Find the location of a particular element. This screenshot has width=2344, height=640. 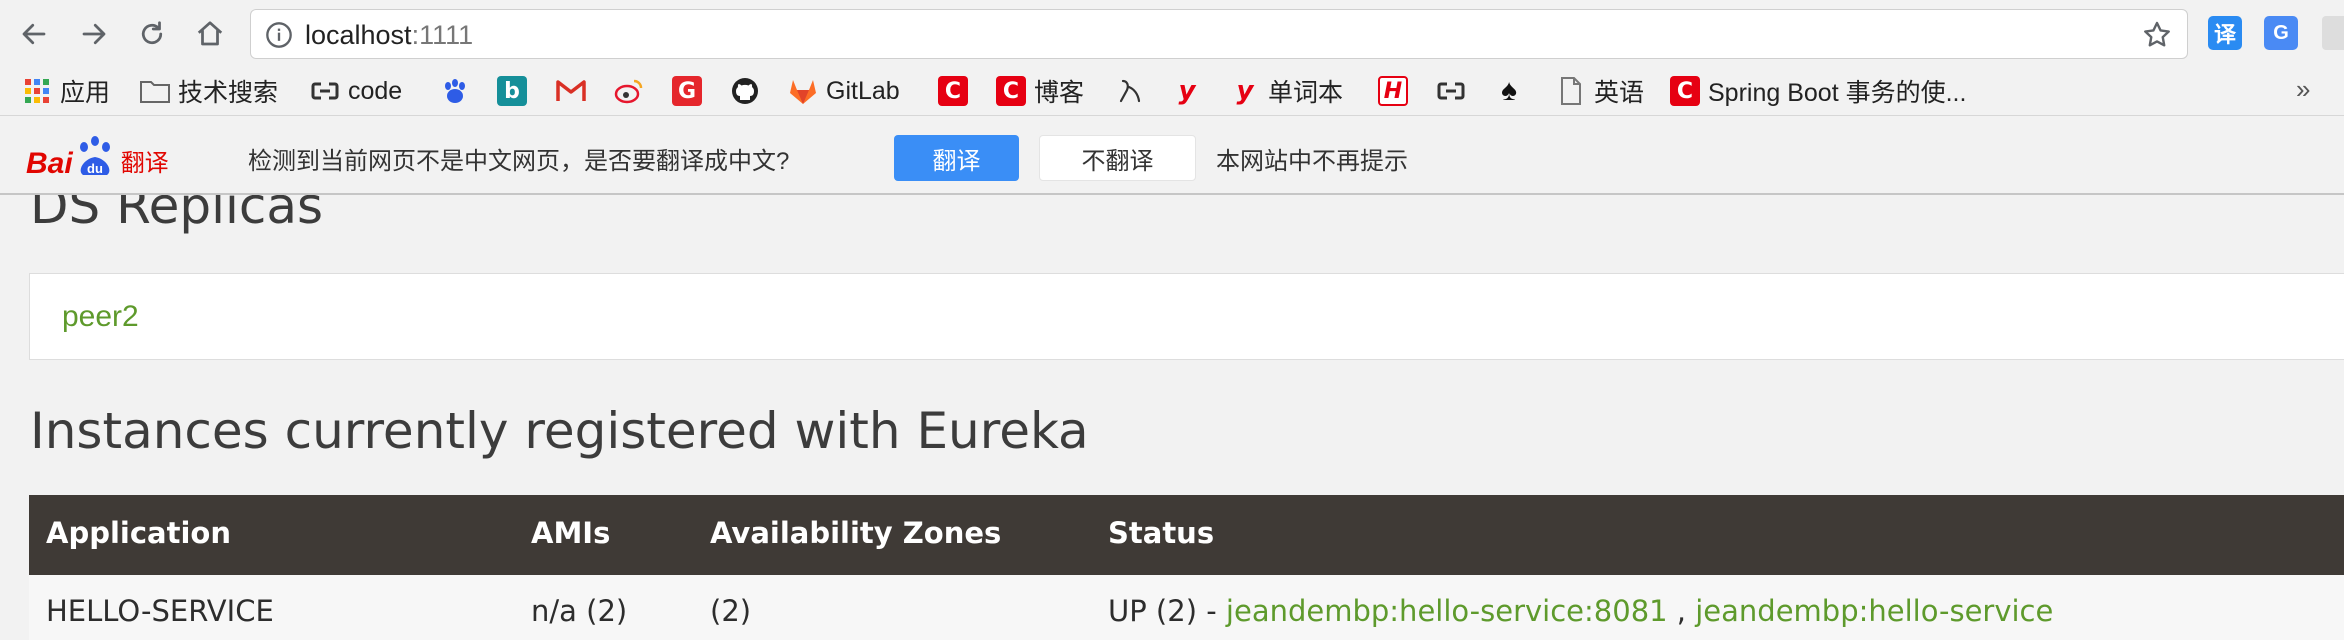

h-icon: H is located at coordinates (1393, 91).